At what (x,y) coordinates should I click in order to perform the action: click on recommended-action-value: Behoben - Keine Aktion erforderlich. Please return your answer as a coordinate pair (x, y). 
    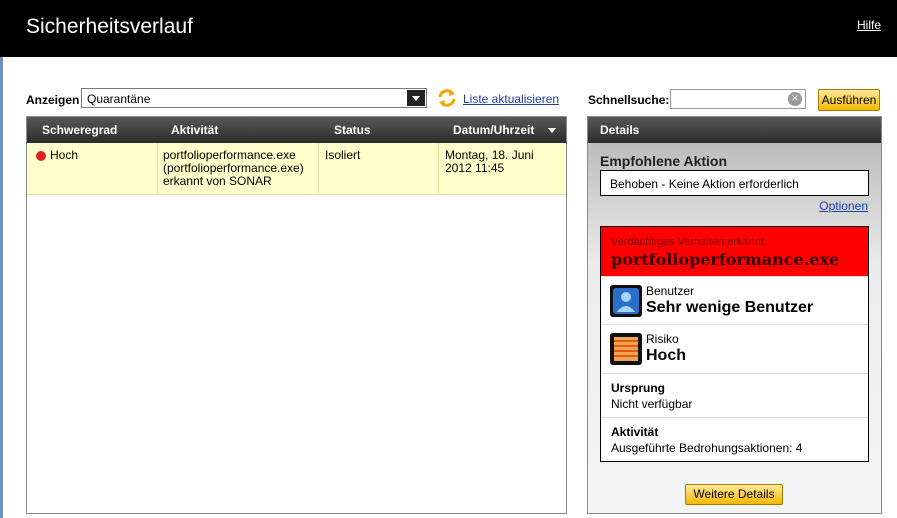
    Looking at the image, I should click on (734, 183).